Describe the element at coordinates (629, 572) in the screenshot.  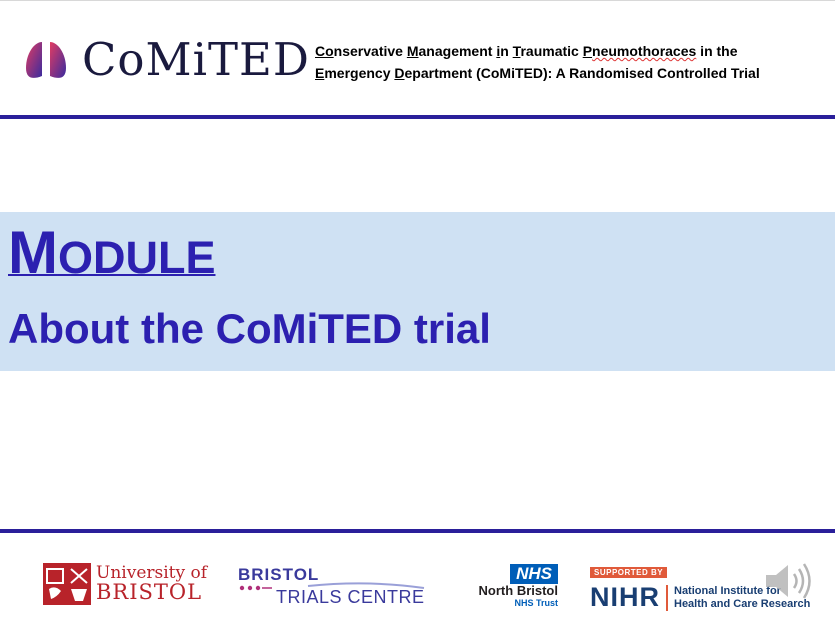
I see `nihr-supported-label: SUPPORTED BY` at that location.